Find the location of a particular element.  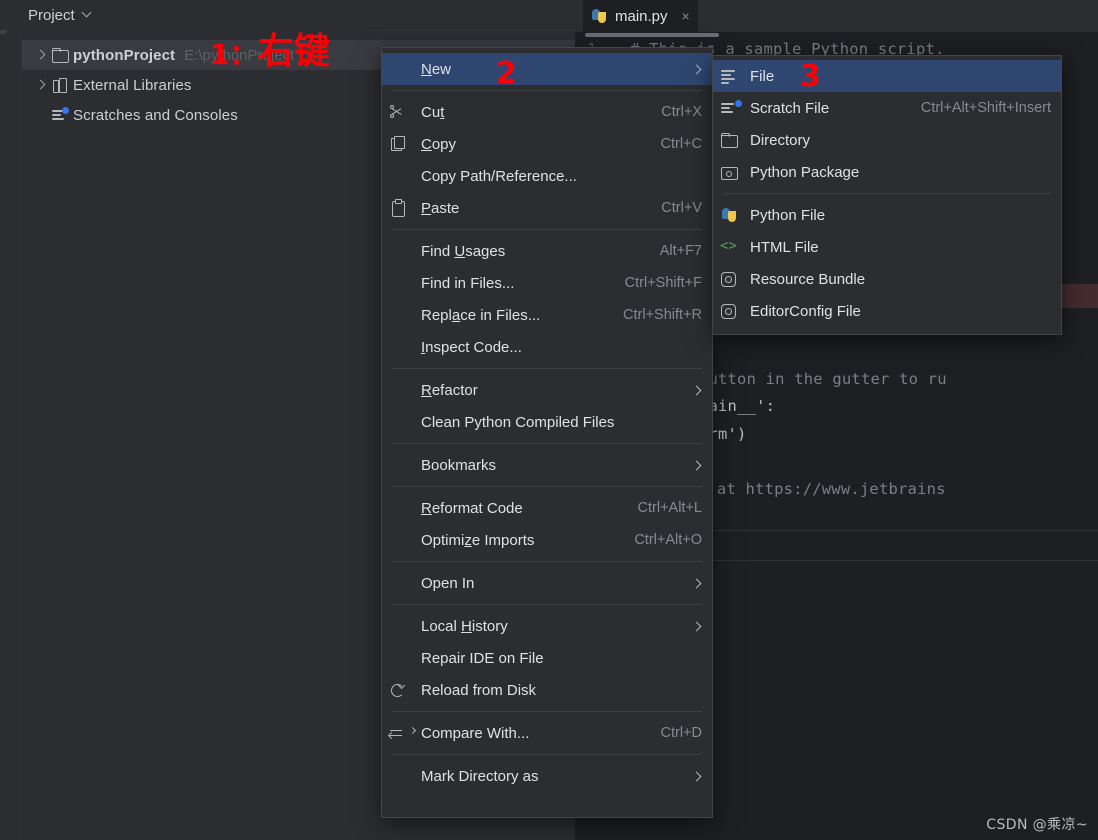

chevron-down-icon is located at coordinates (87, 13).